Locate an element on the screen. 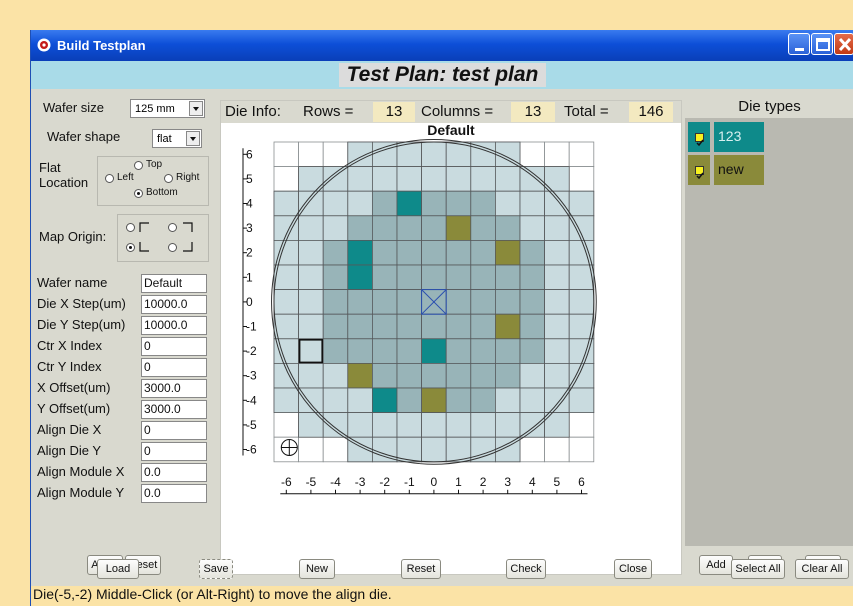 The height and width of the screenshot is (606, 853). die-type-123-checkbox is located at coordinates (699, 140).